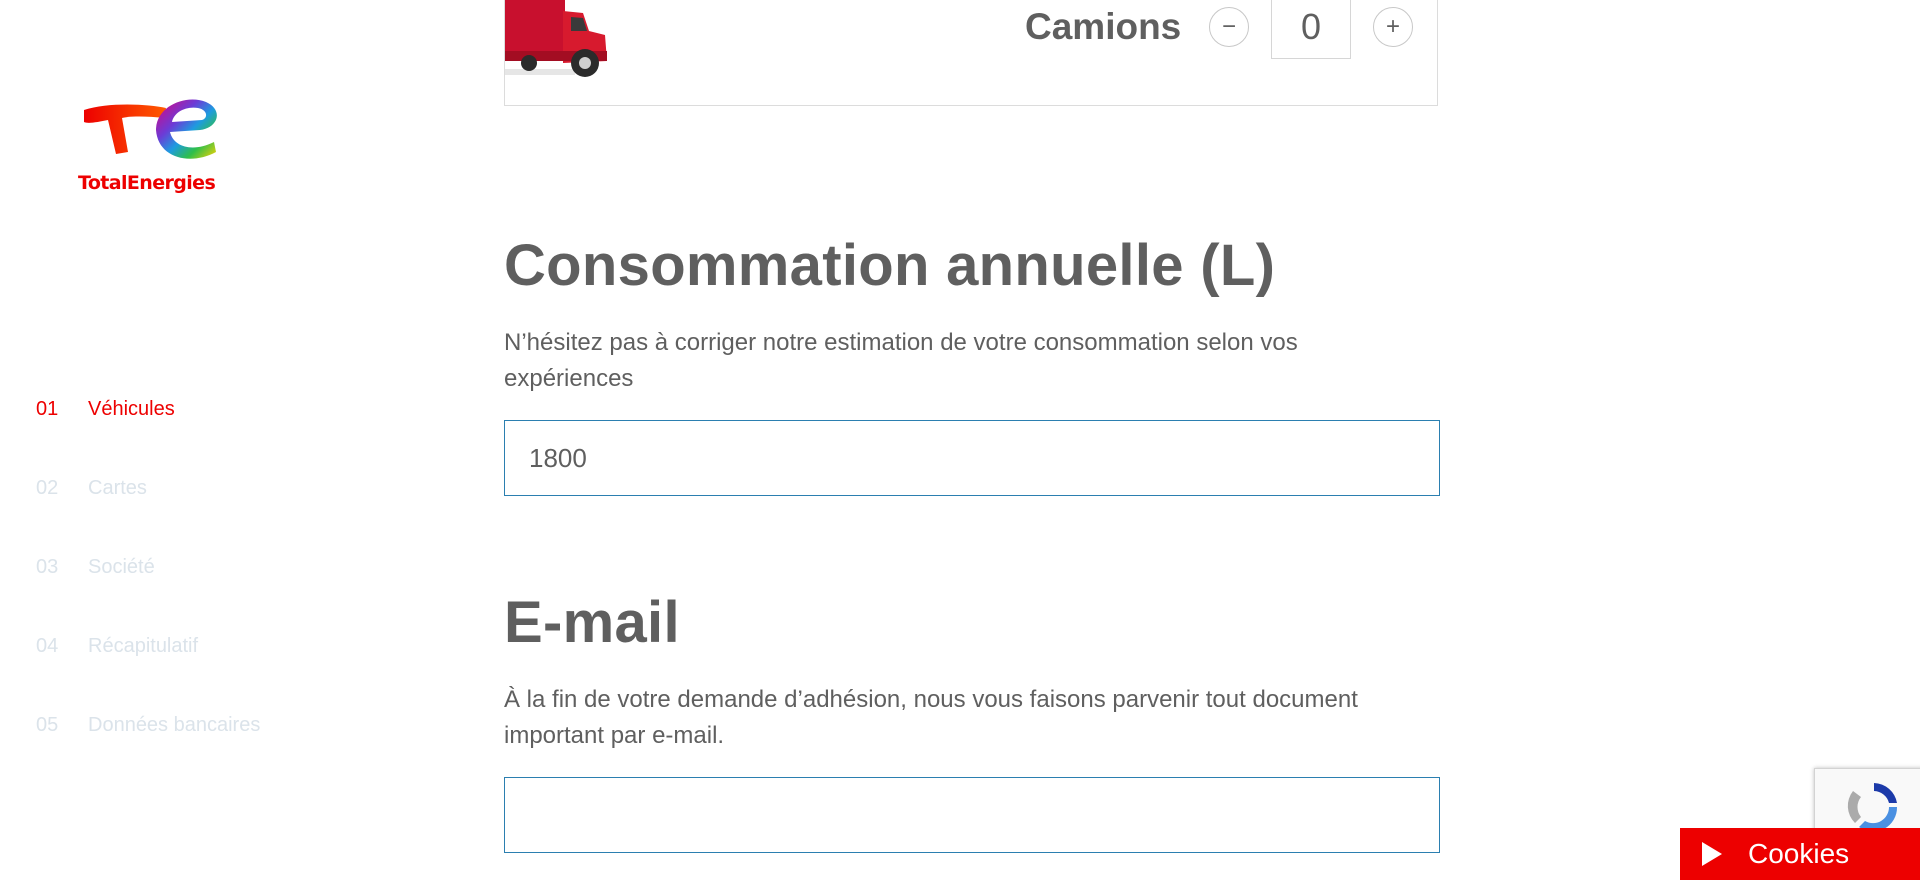 This screenshot has height=880, width=1920. I want to click on quantity-value: 0, so click(1311, 29).